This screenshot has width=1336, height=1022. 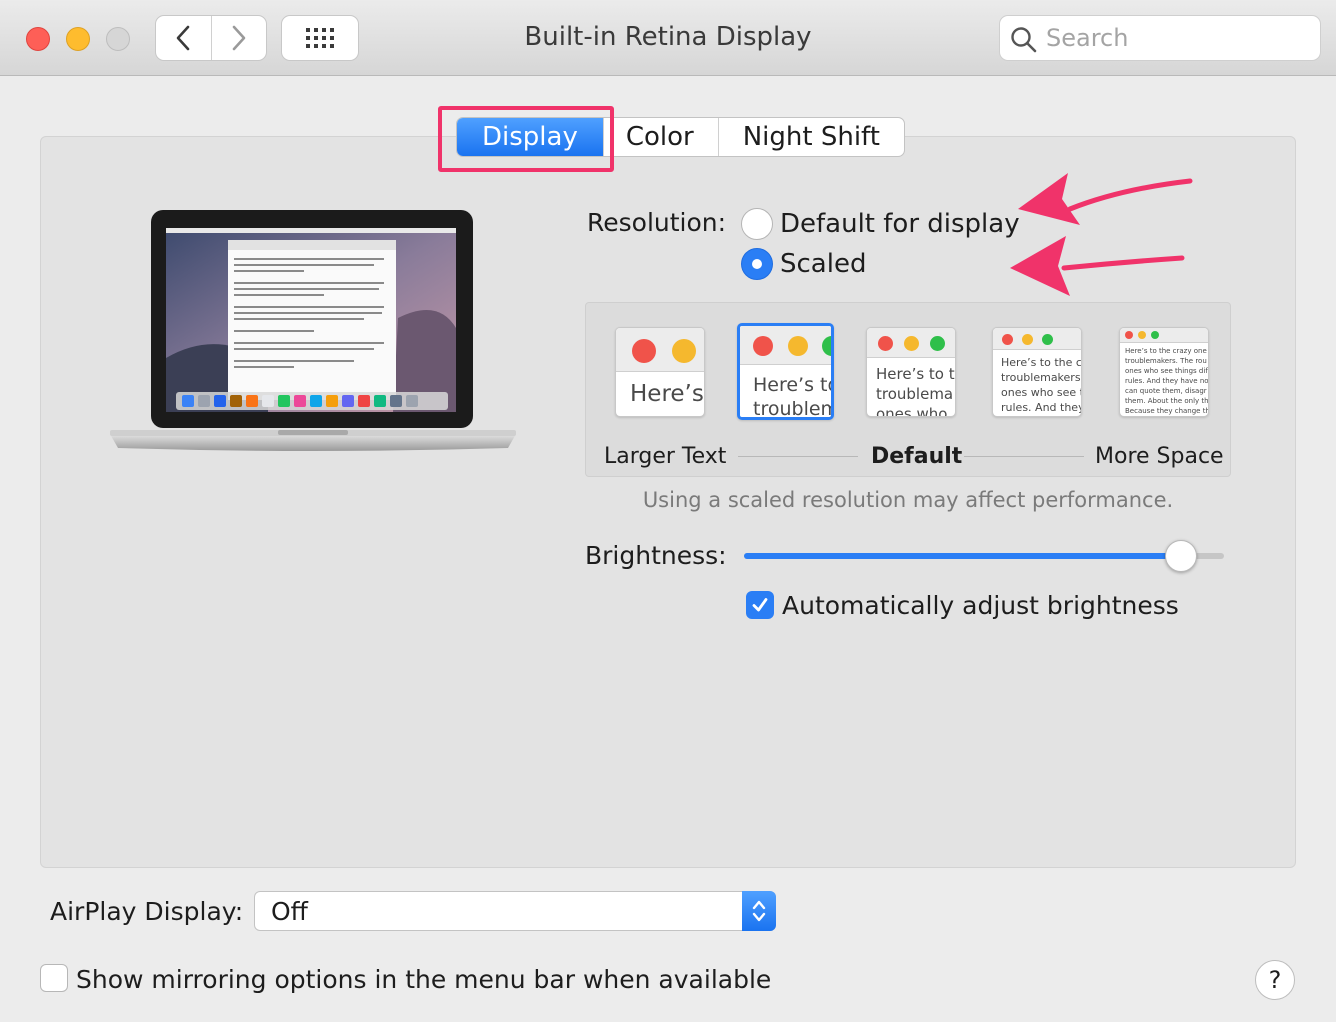 I want to click on brightness-slider-fill, so click(x=962, y=556).